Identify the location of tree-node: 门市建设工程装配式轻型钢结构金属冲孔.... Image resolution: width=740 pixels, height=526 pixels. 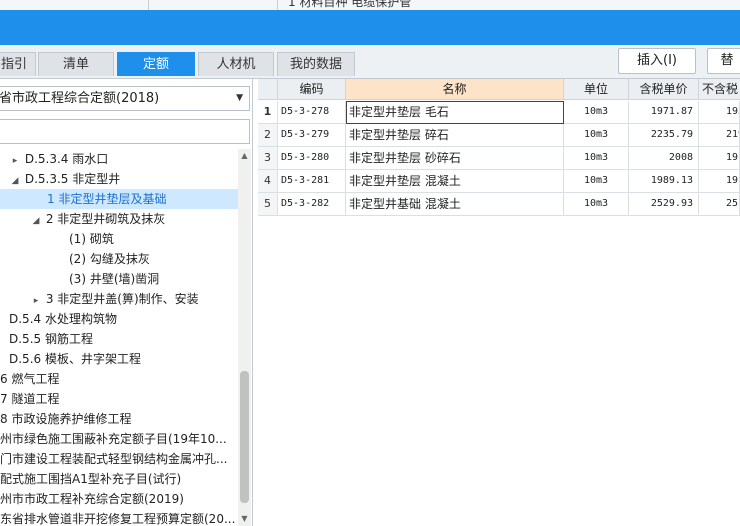
(119, 459).